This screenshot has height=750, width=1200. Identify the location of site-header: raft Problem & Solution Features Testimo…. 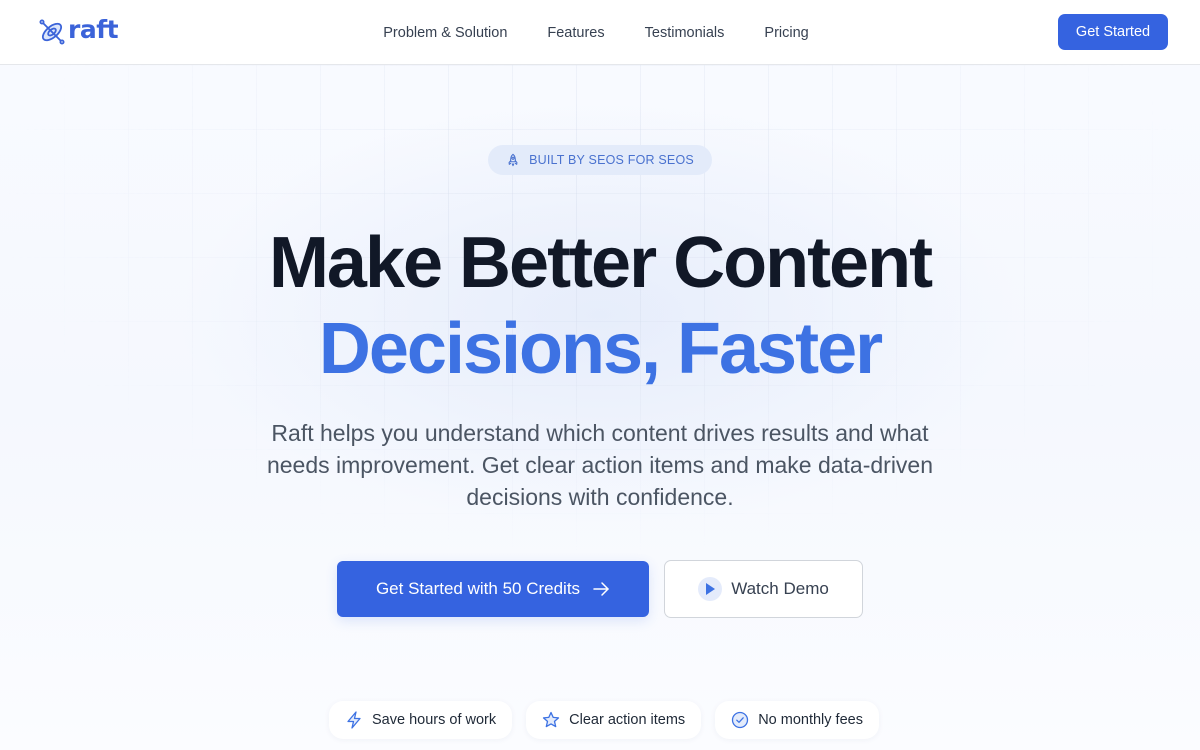
(600, 32).